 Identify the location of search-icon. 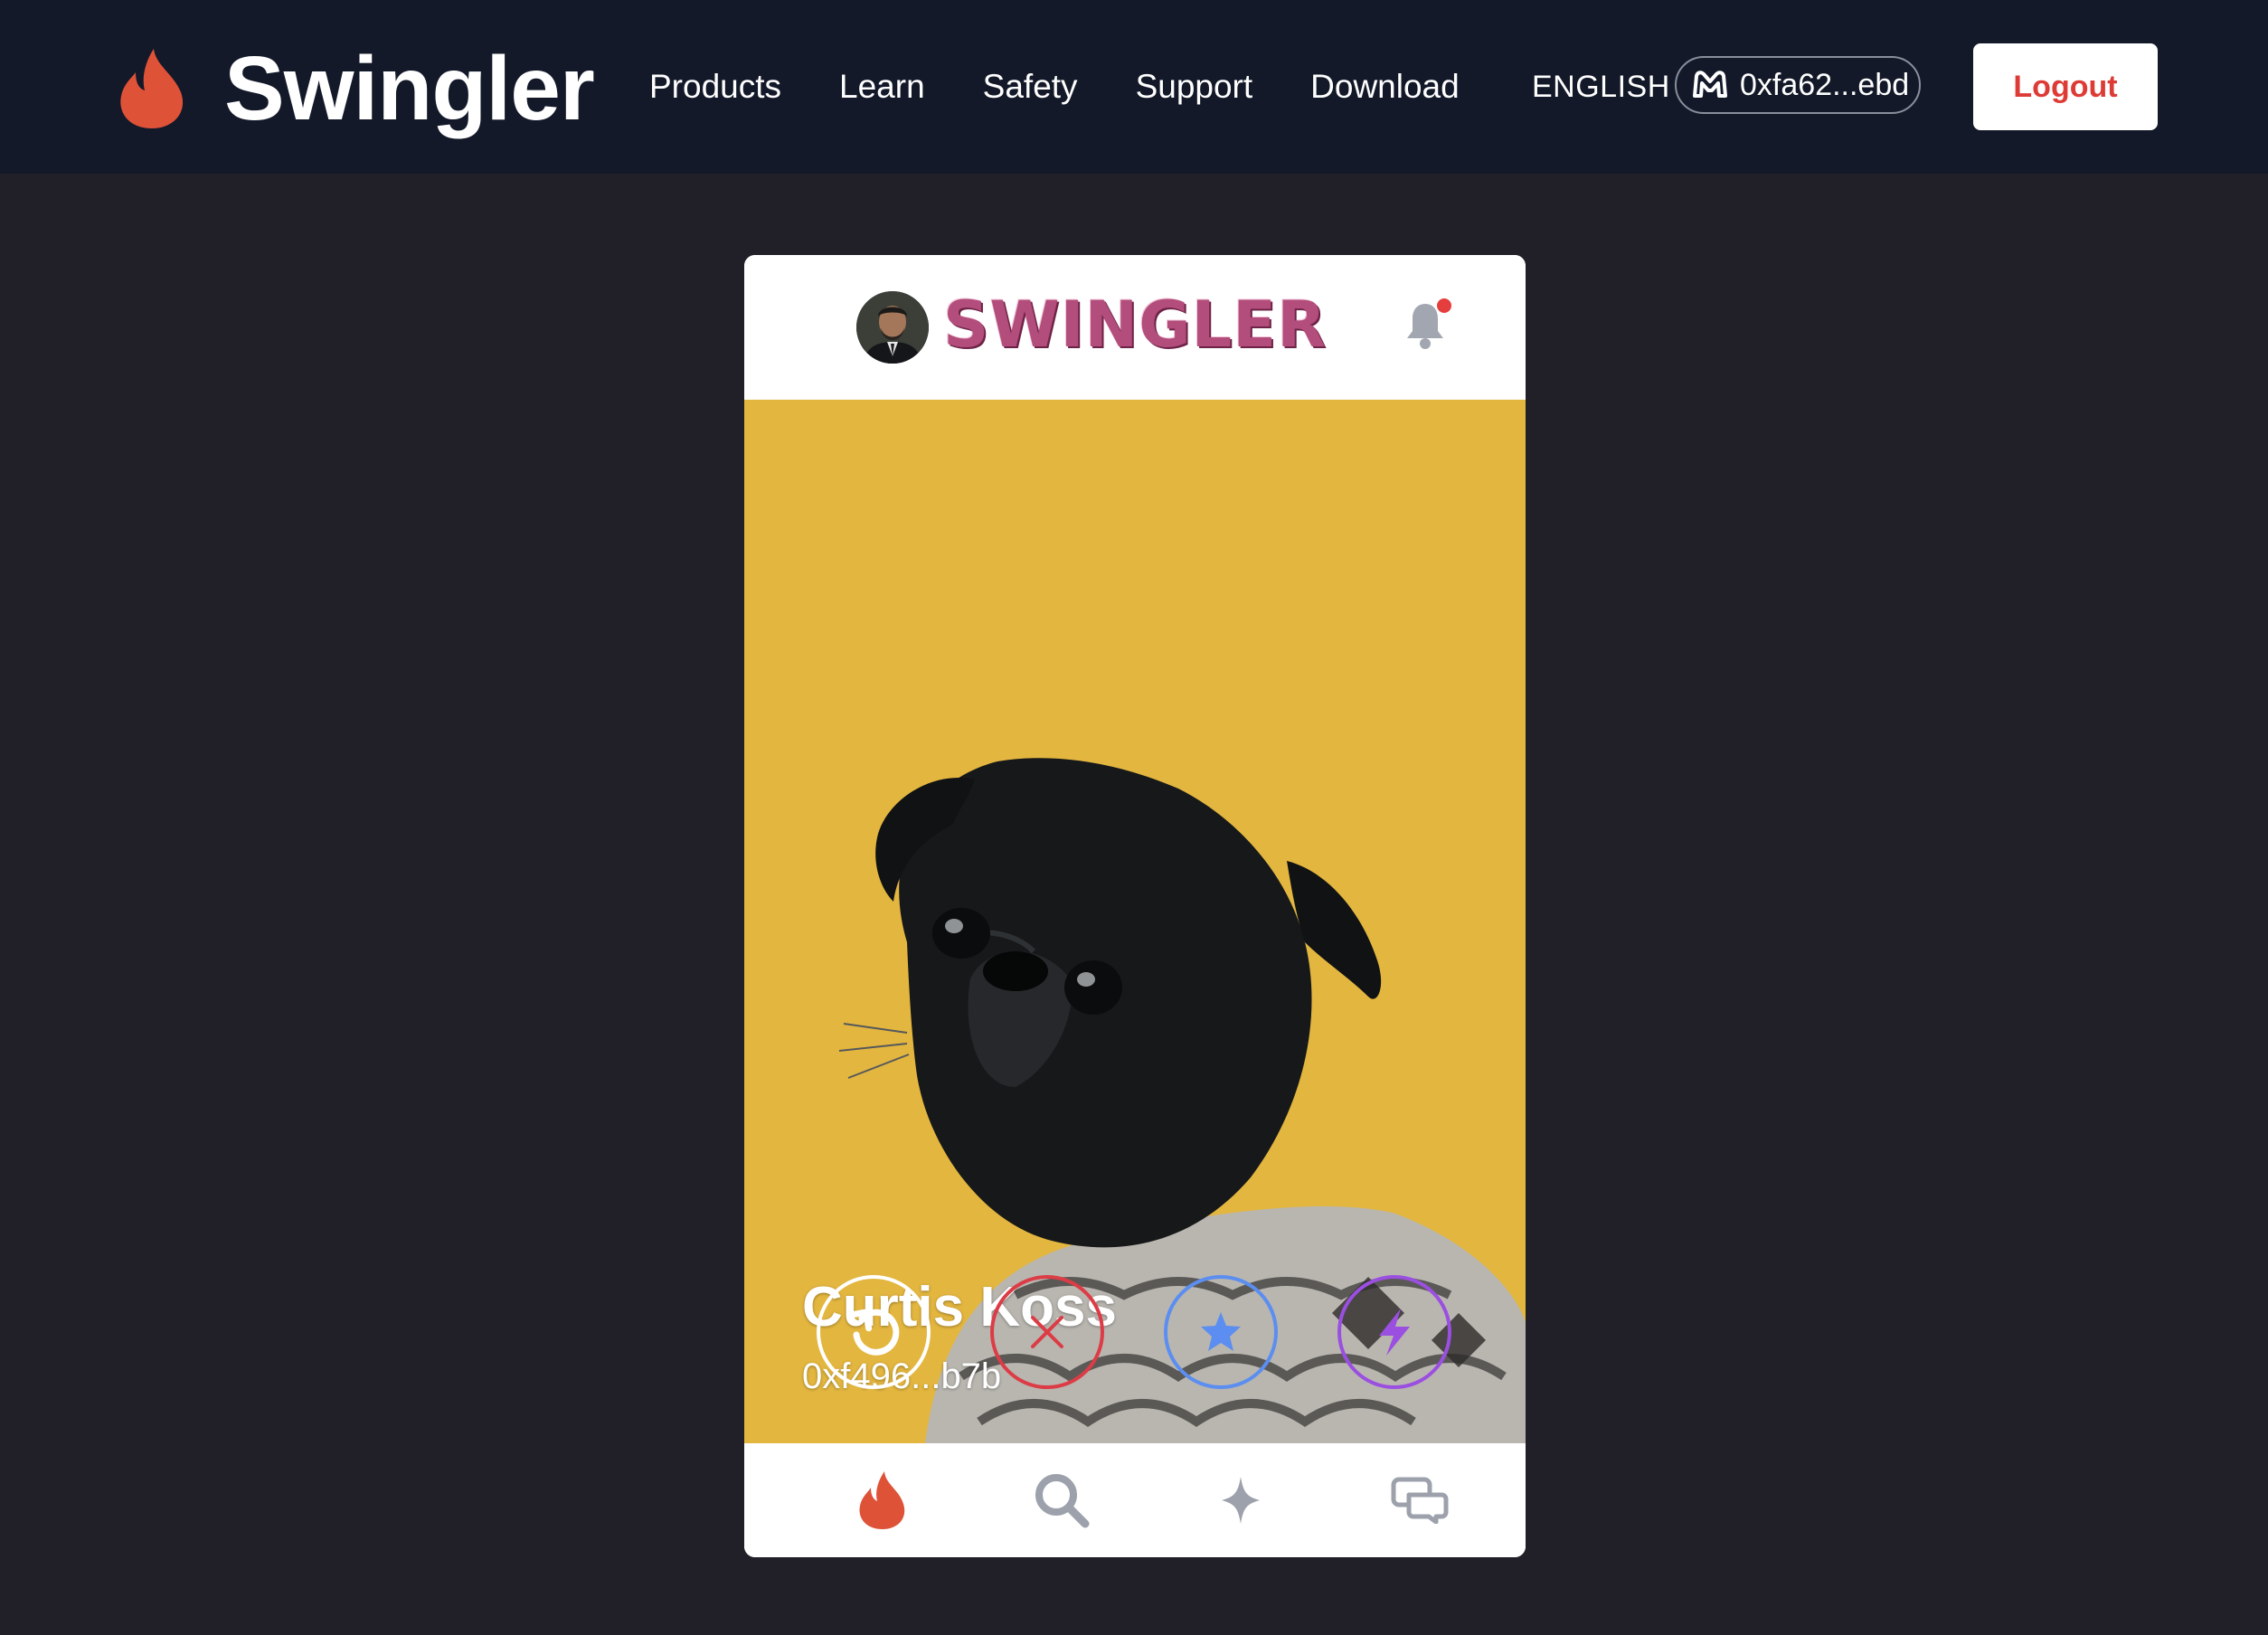
(1062, 1501).